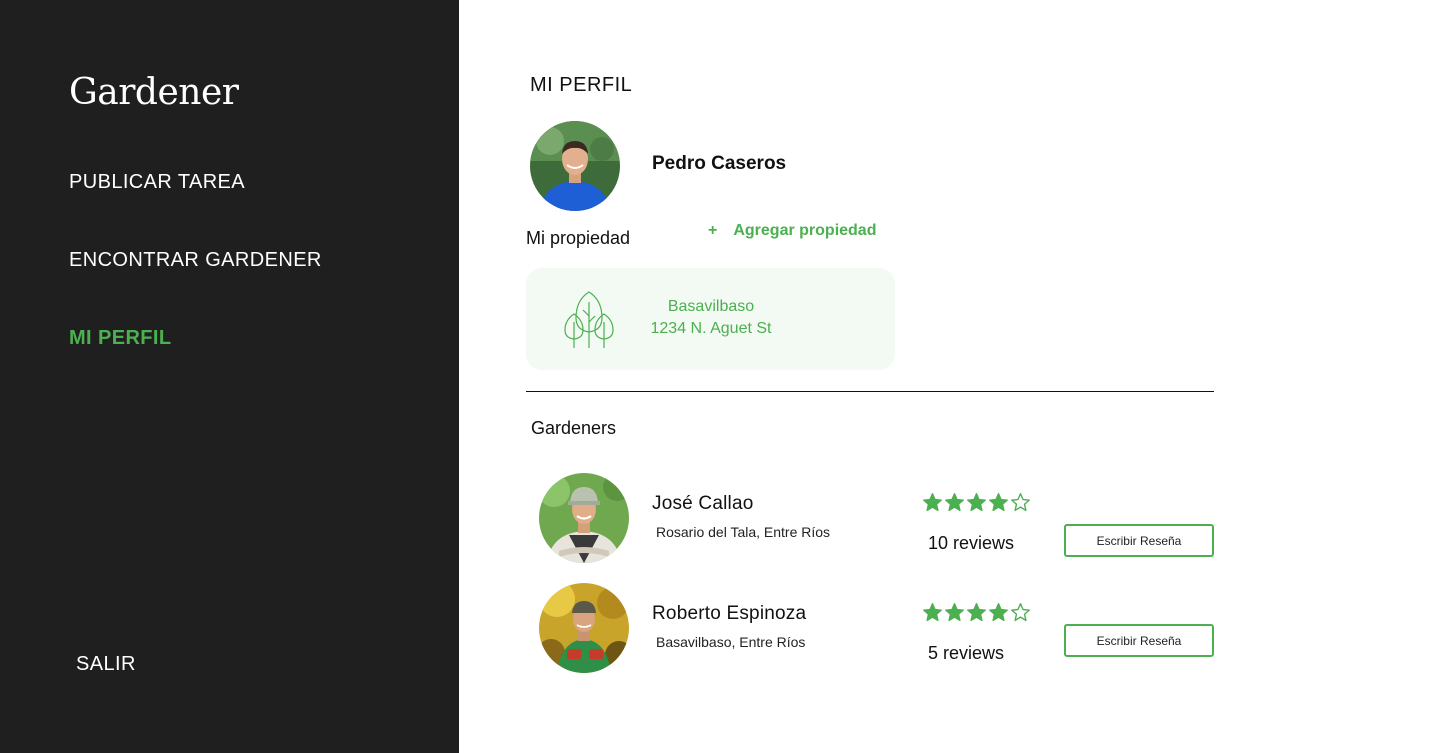 The height and width of the screenshot is (753, 1440). I want to click on gardeners-section-title: Gardeners, so click(574, 428).